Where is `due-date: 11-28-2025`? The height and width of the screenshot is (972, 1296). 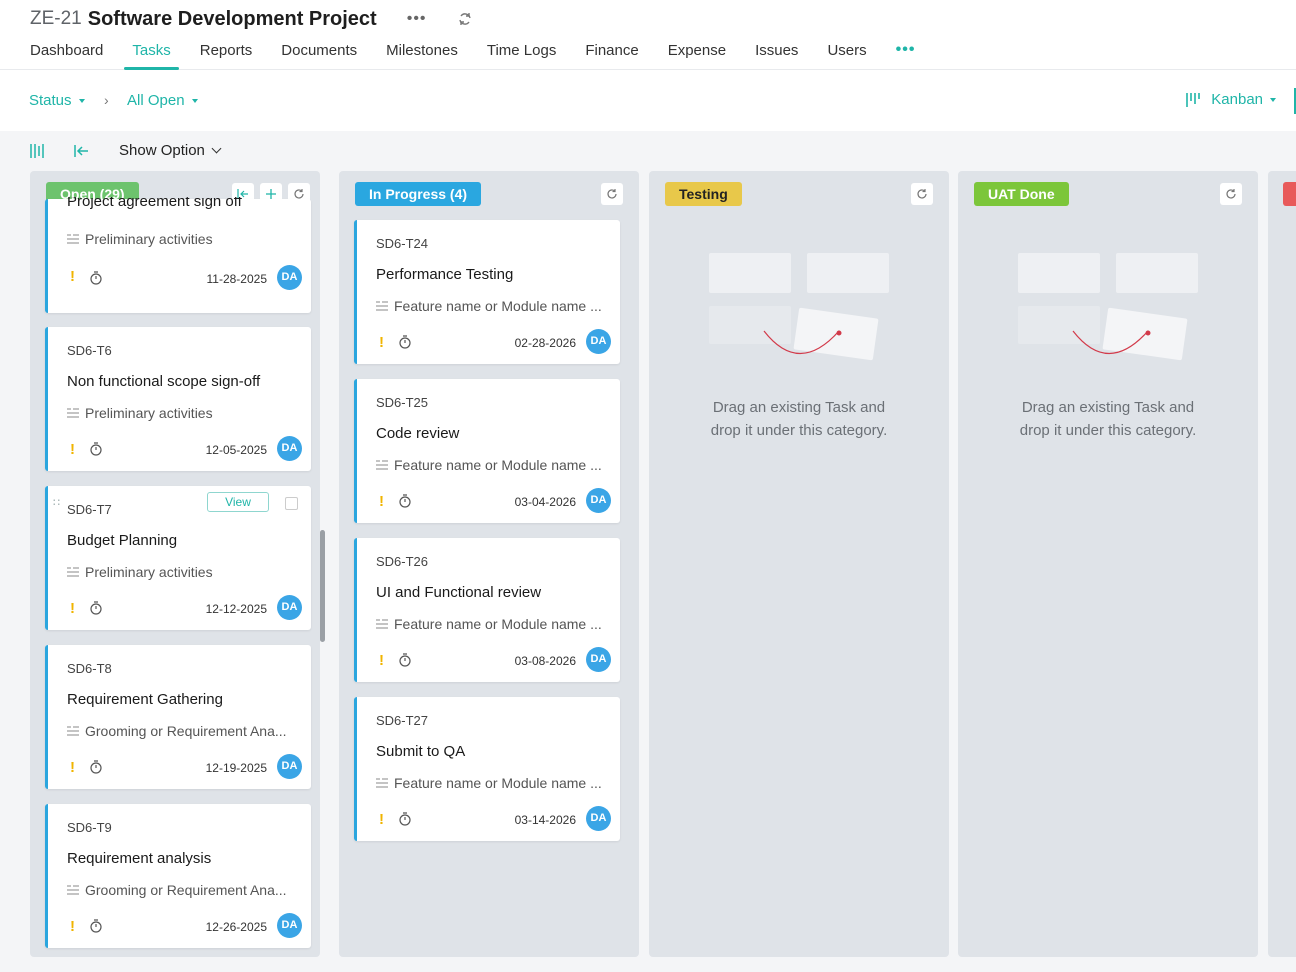
due-date: 11-28-2025 is located at coordinates (237, 279).